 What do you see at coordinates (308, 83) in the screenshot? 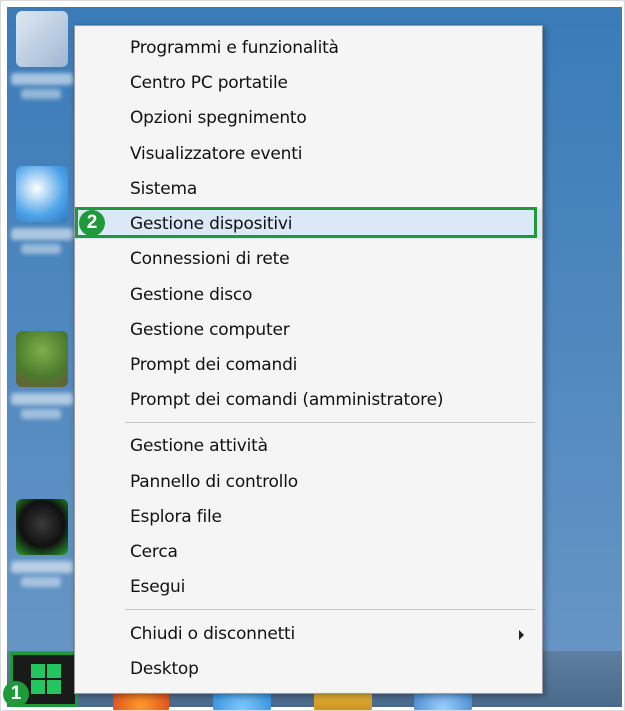
I see `menu-item-centro-pc: Centro PC portatile` at bounding box center [308, 83].